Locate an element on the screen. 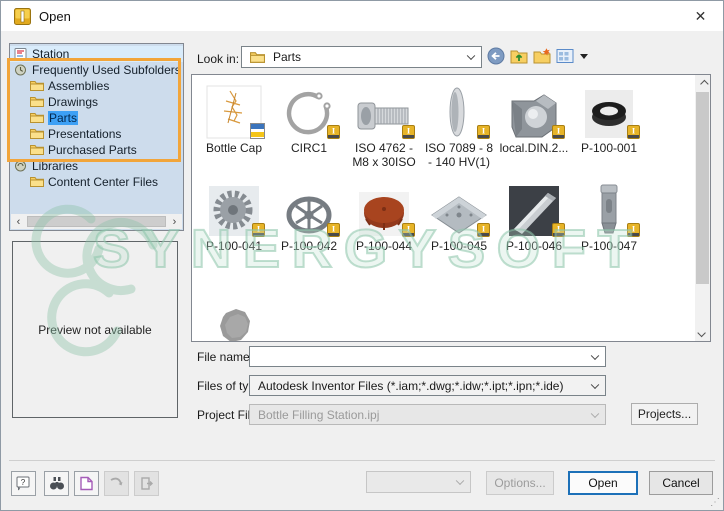 The height and width of the screenshot is (511, 724). project-file-dropdown: Bottle Filling Station.ipj is located at coordinates (427, 414).